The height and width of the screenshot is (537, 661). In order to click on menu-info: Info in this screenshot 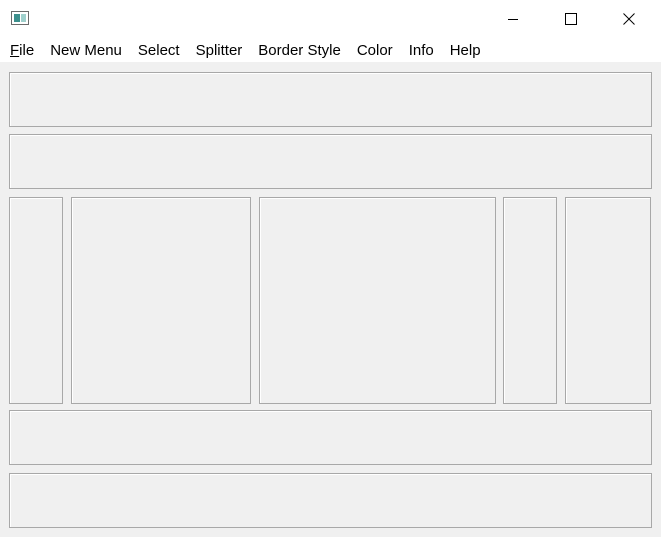, I will do `click(421, 50)`.